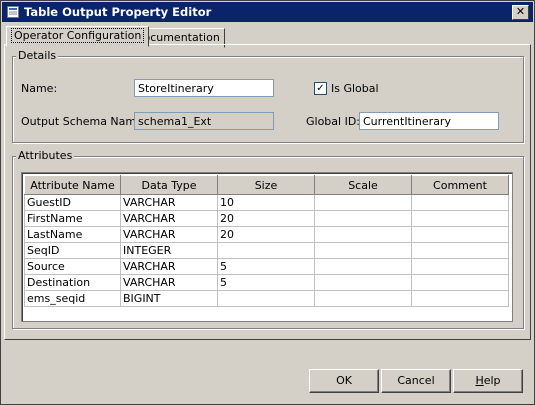 This screenshot has width=535, height=405. I want to click on table-row: GuestID VARCHAR 10, so click(266, 202).